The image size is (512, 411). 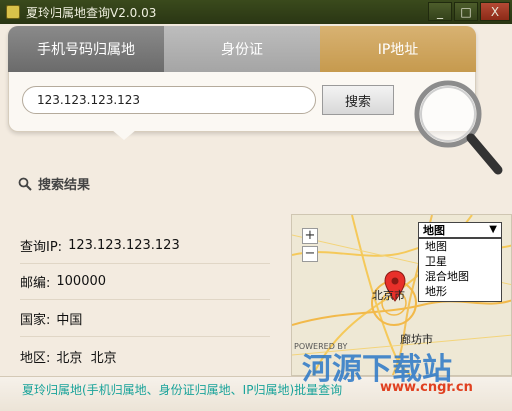 What do you see at coordinates (145, 319) in the screenshot?
I see `result-row-country: 国家: 中国` at bounding box center [145, 319].